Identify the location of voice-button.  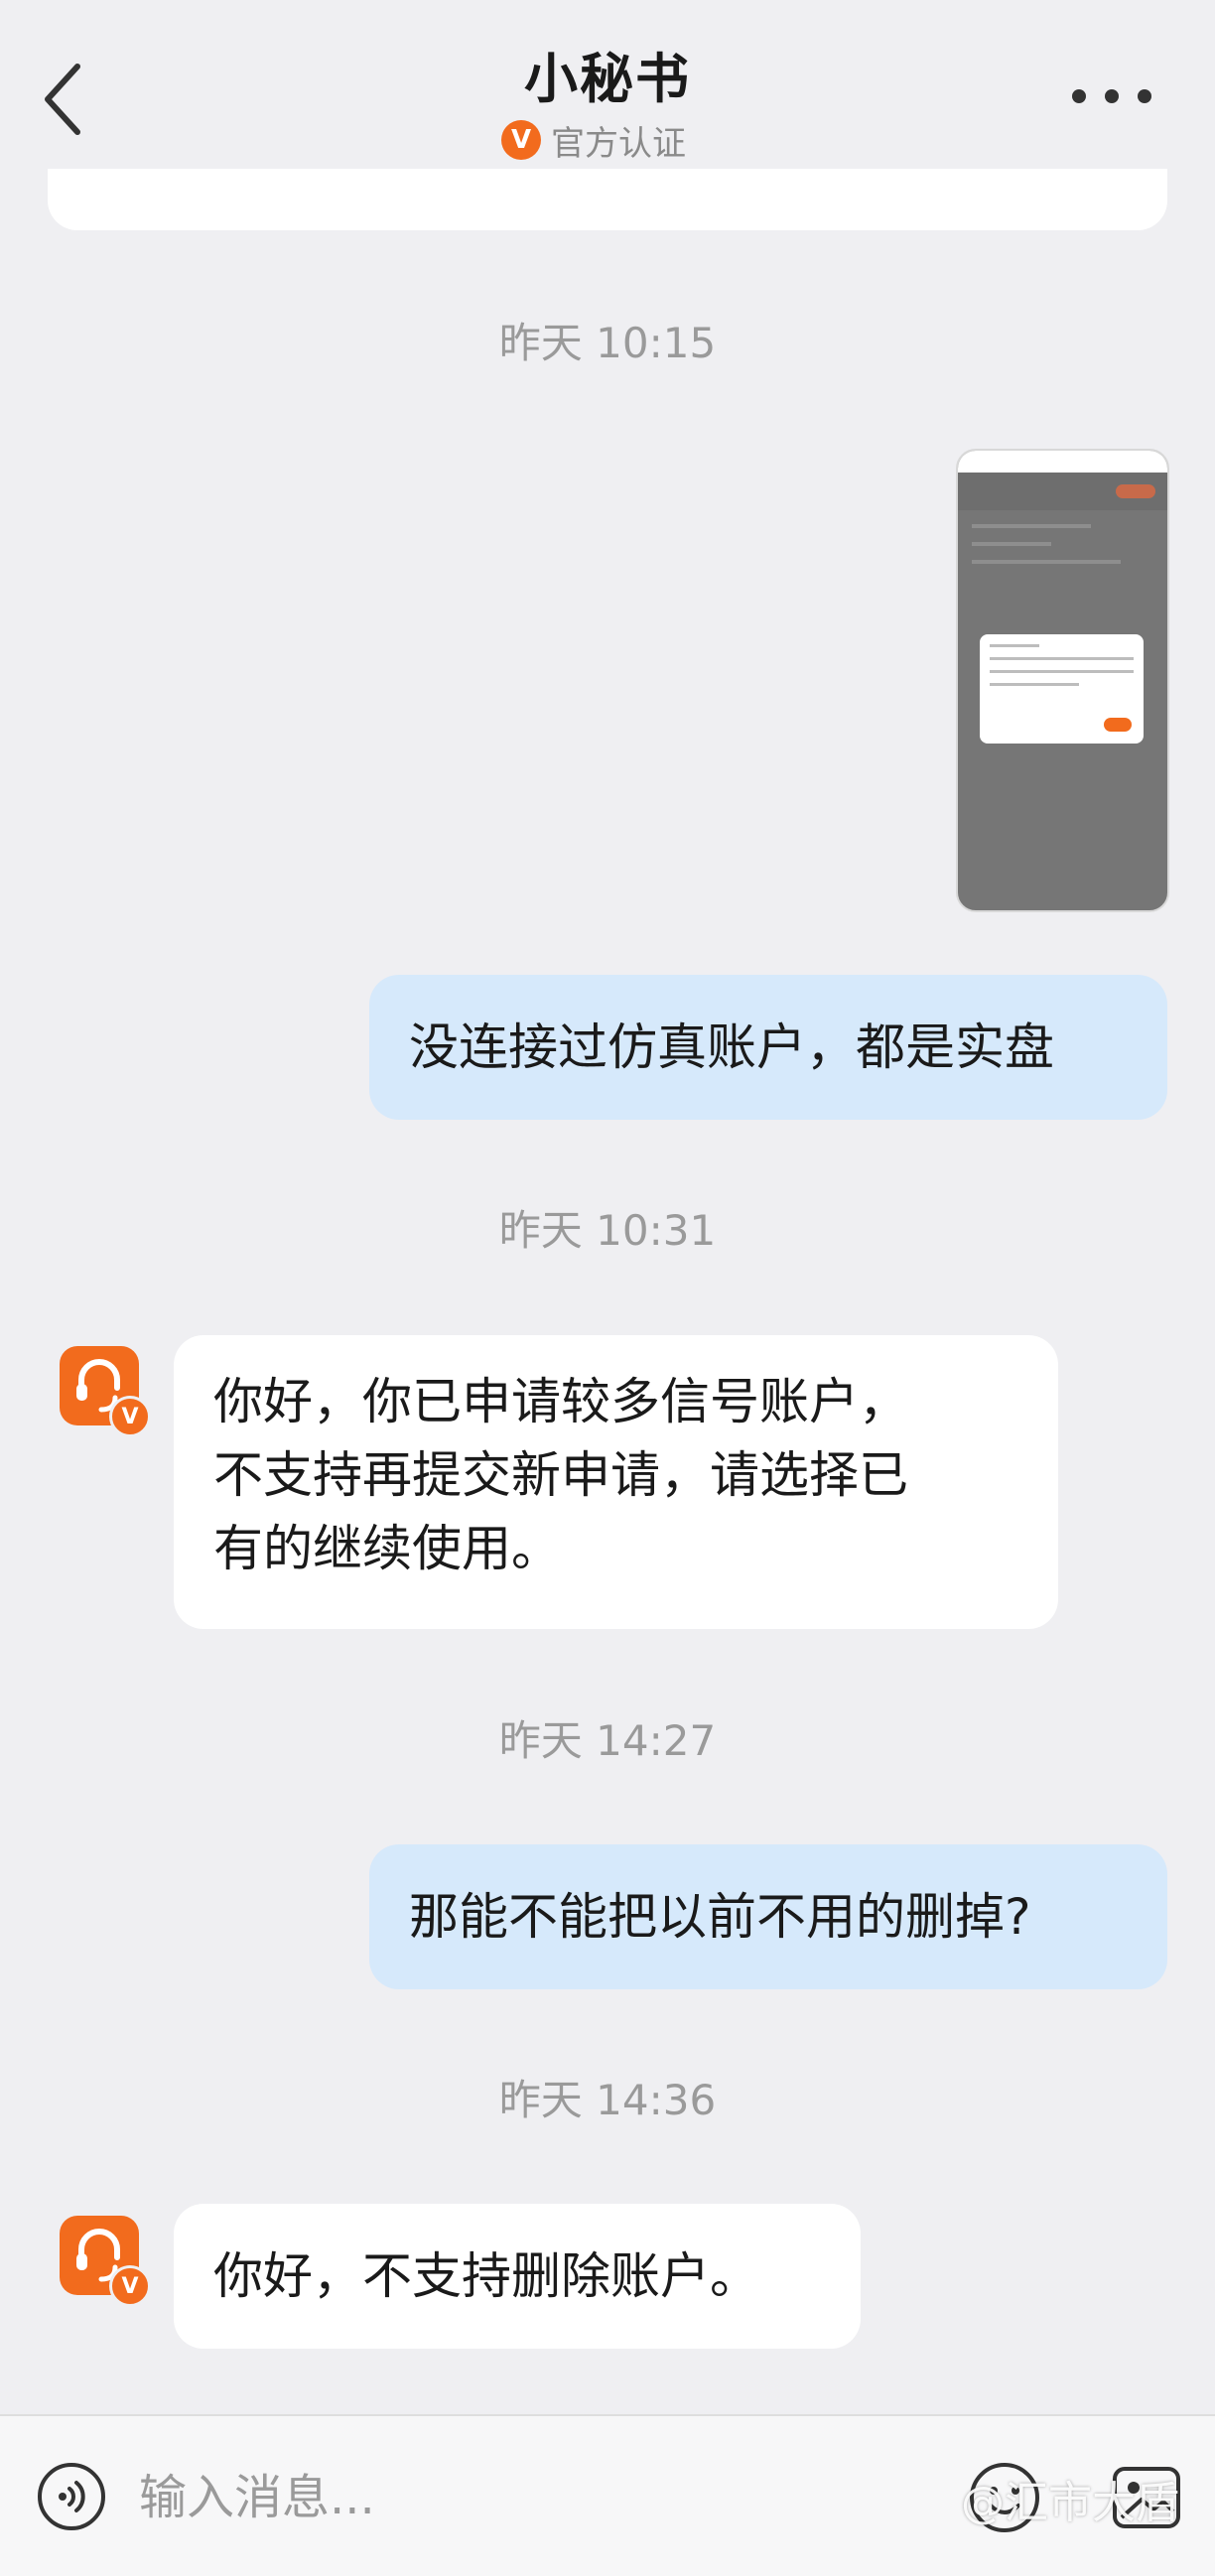
(71, 2496).